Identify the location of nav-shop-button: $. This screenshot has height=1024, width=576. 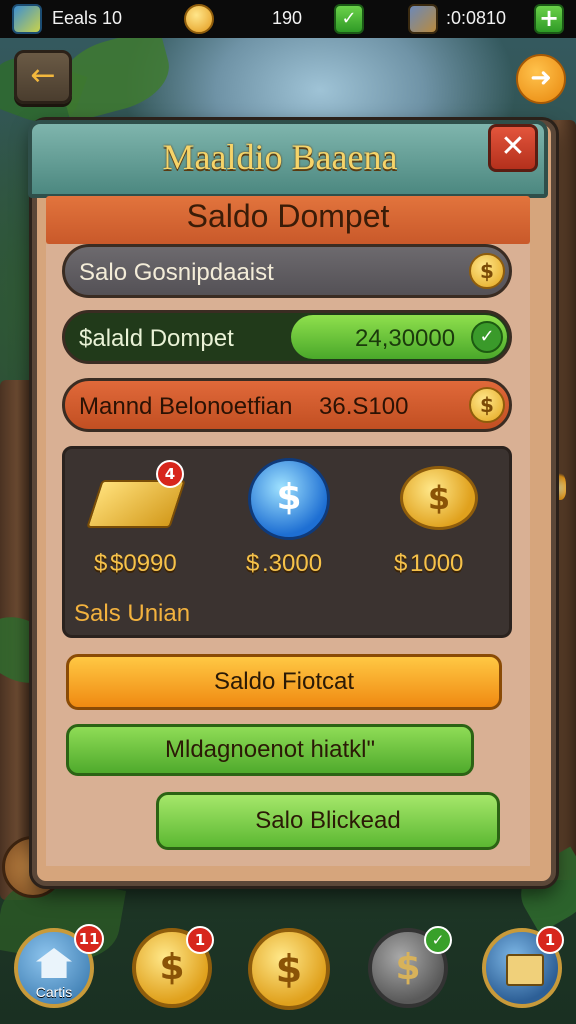
(289, 969).